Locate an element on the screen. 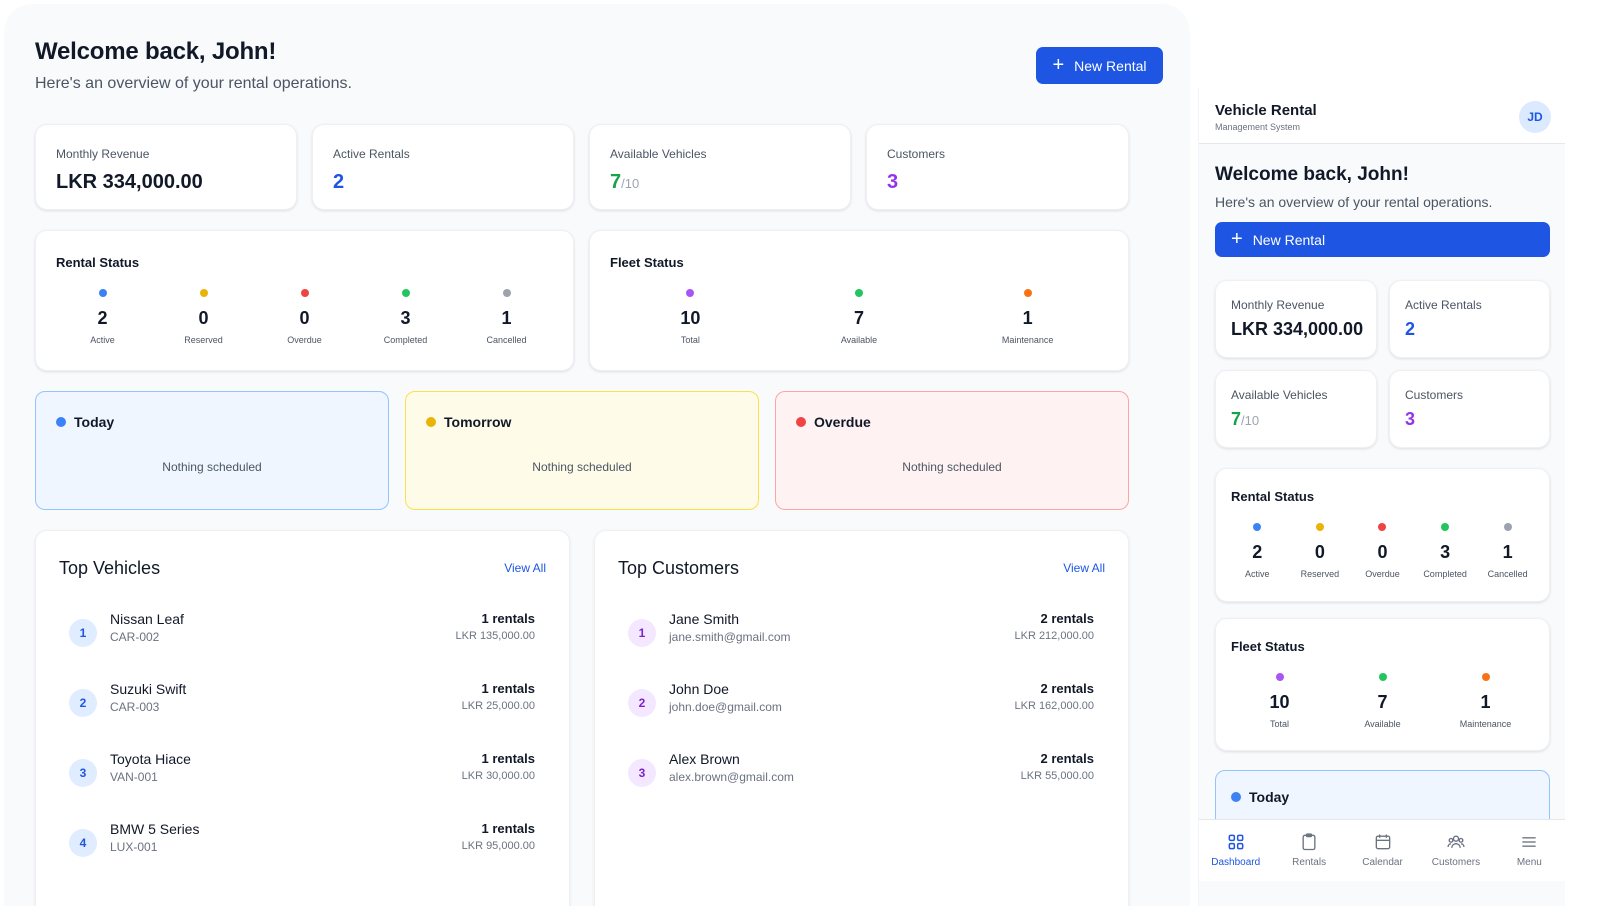  status-label: Total is located at coordinates (690, 340).